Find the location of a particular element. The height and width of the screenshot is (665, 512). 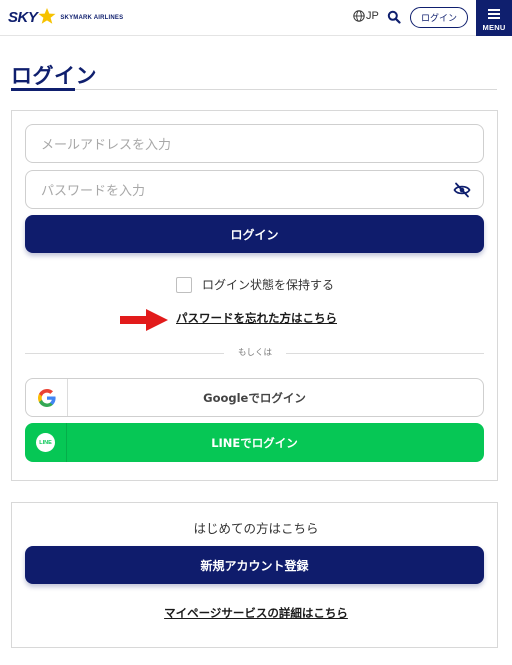

google-icon is located at coordinates (46, 397).